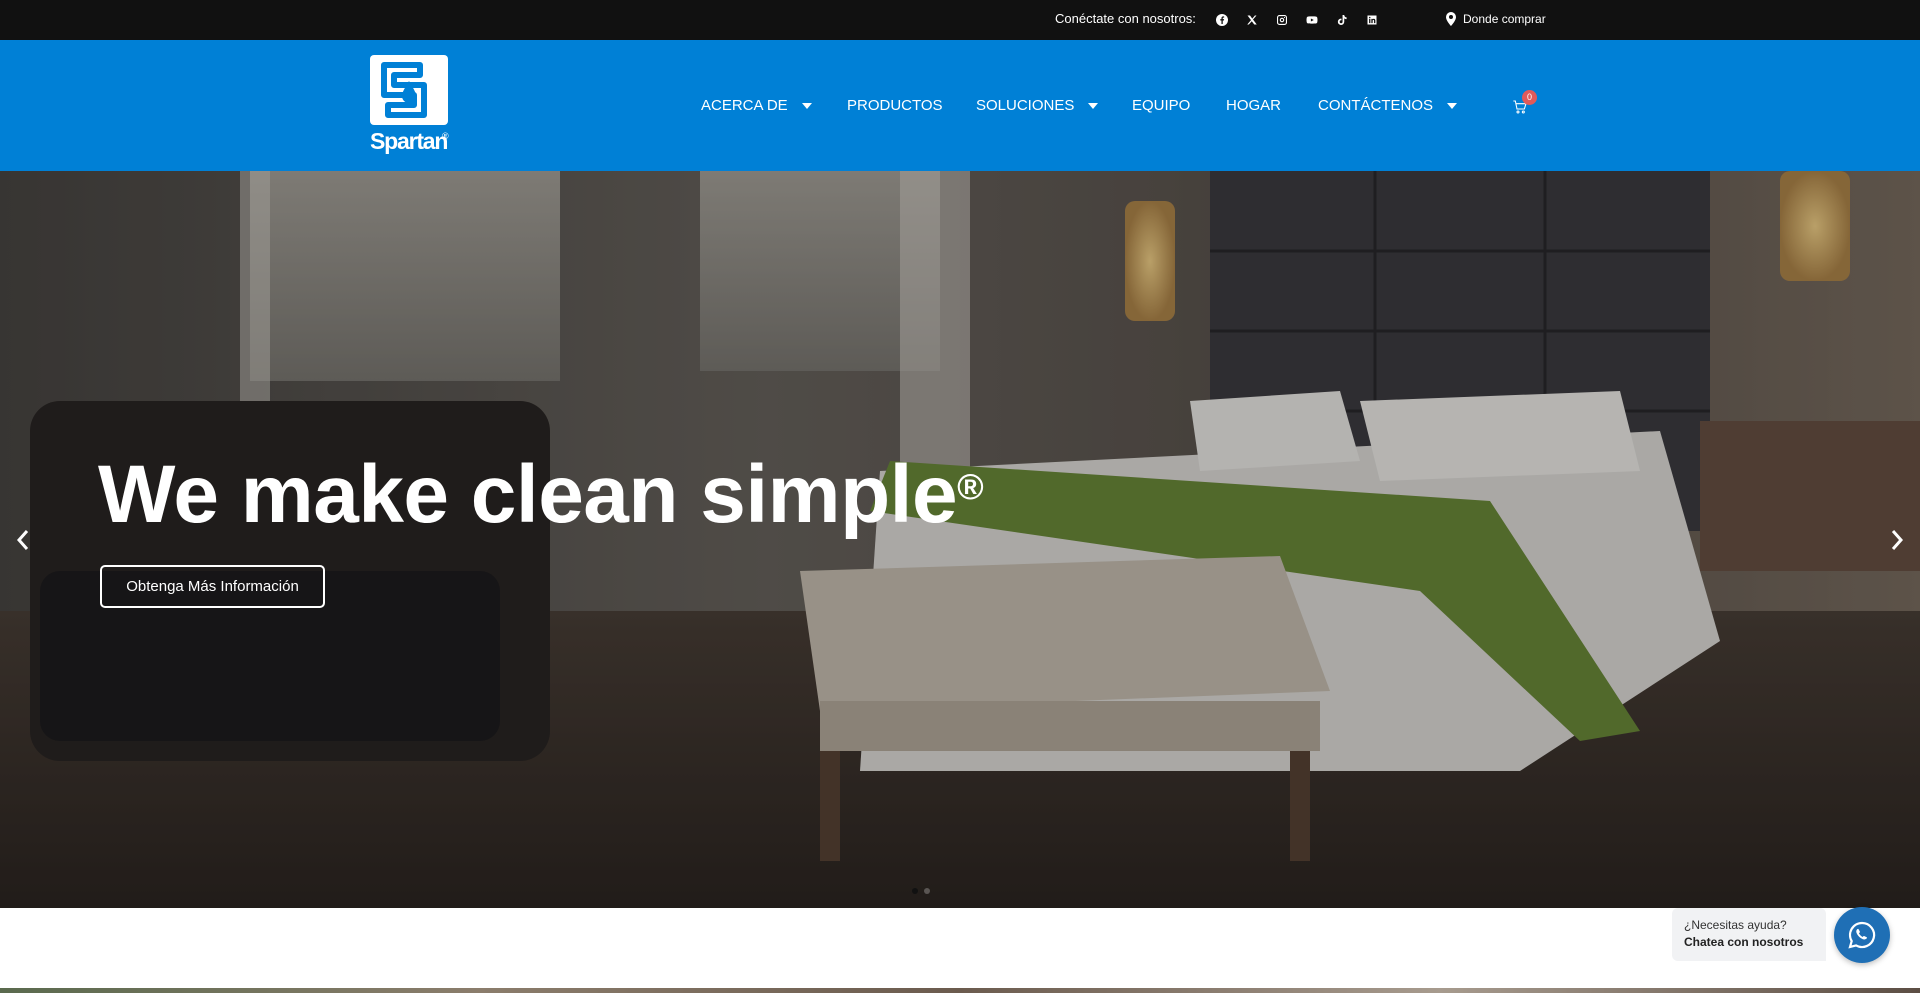  Describe the element at coordinates (1222, 20) in the screenshot. I see `facebook-icon` at that location.